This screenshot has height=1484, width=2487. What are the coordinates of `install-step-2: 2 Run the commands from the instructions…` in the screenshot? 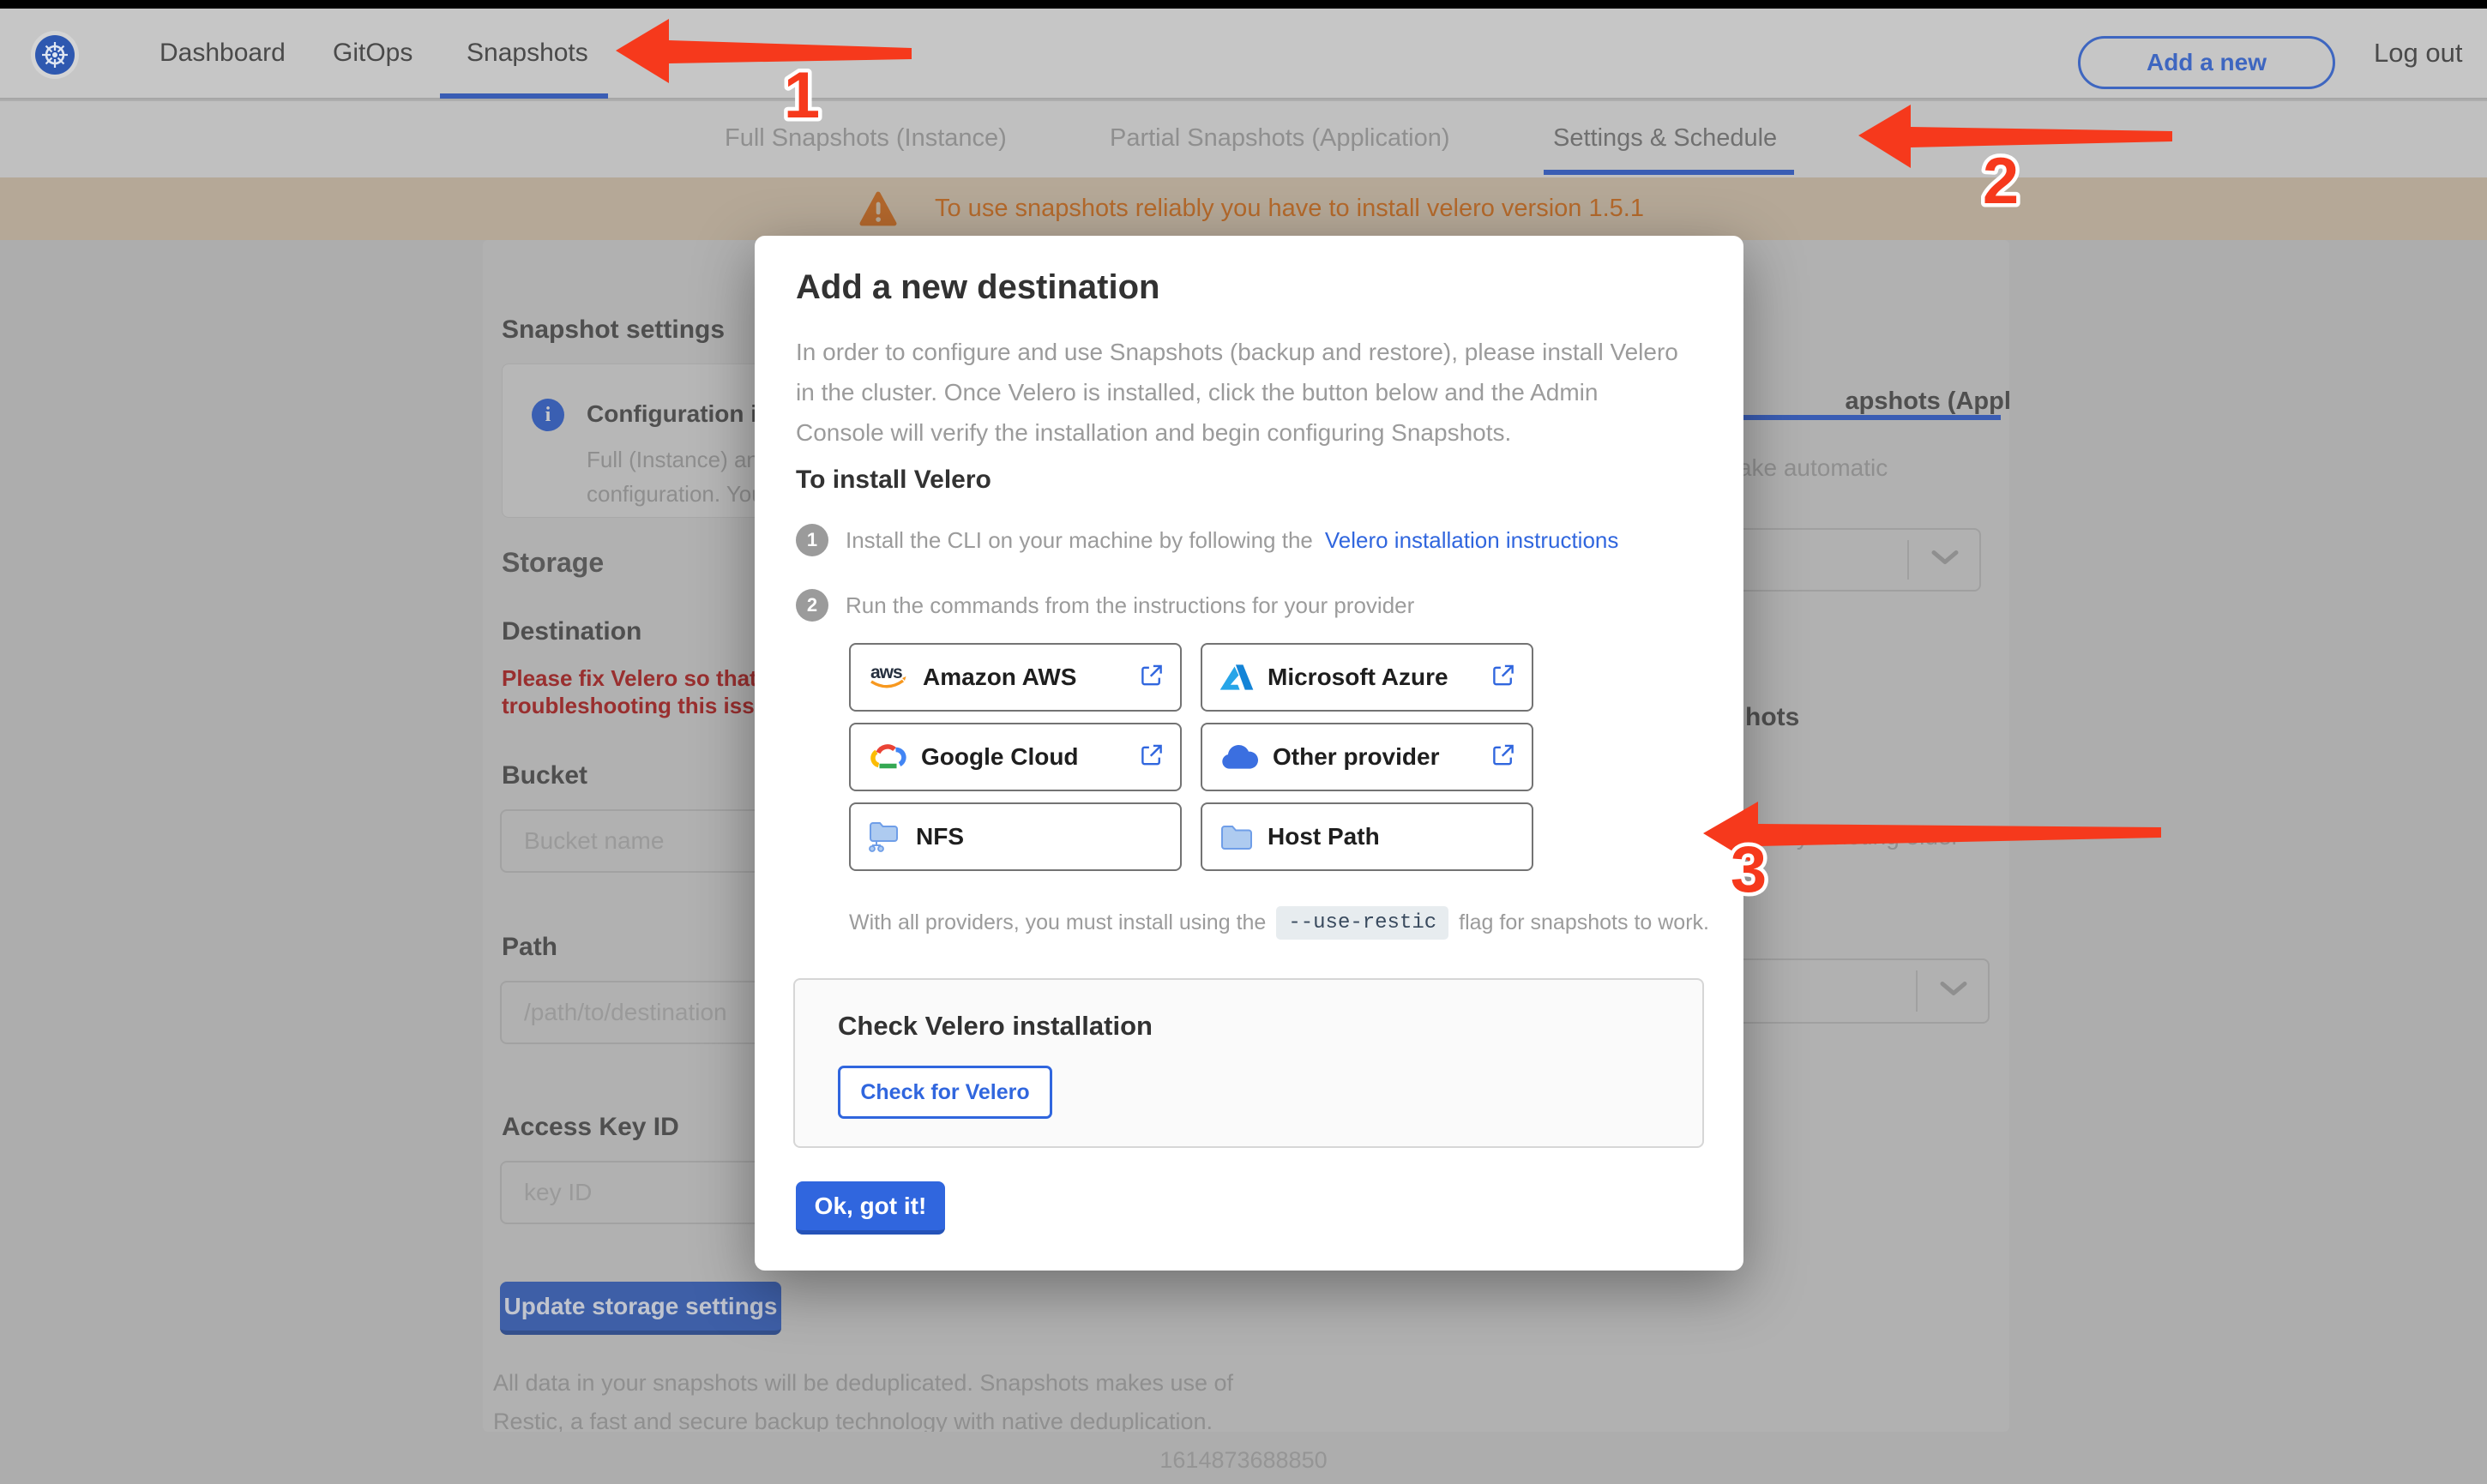 It's located at (1105, 605).